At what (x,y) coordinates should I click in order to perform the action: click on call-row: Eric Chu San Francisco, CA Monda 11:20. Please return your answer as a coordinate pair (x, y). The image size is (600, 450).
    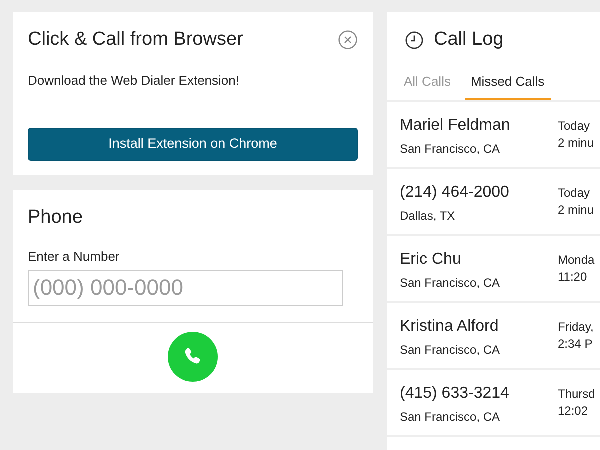
    Looking at the image, I should click on (493, 267).